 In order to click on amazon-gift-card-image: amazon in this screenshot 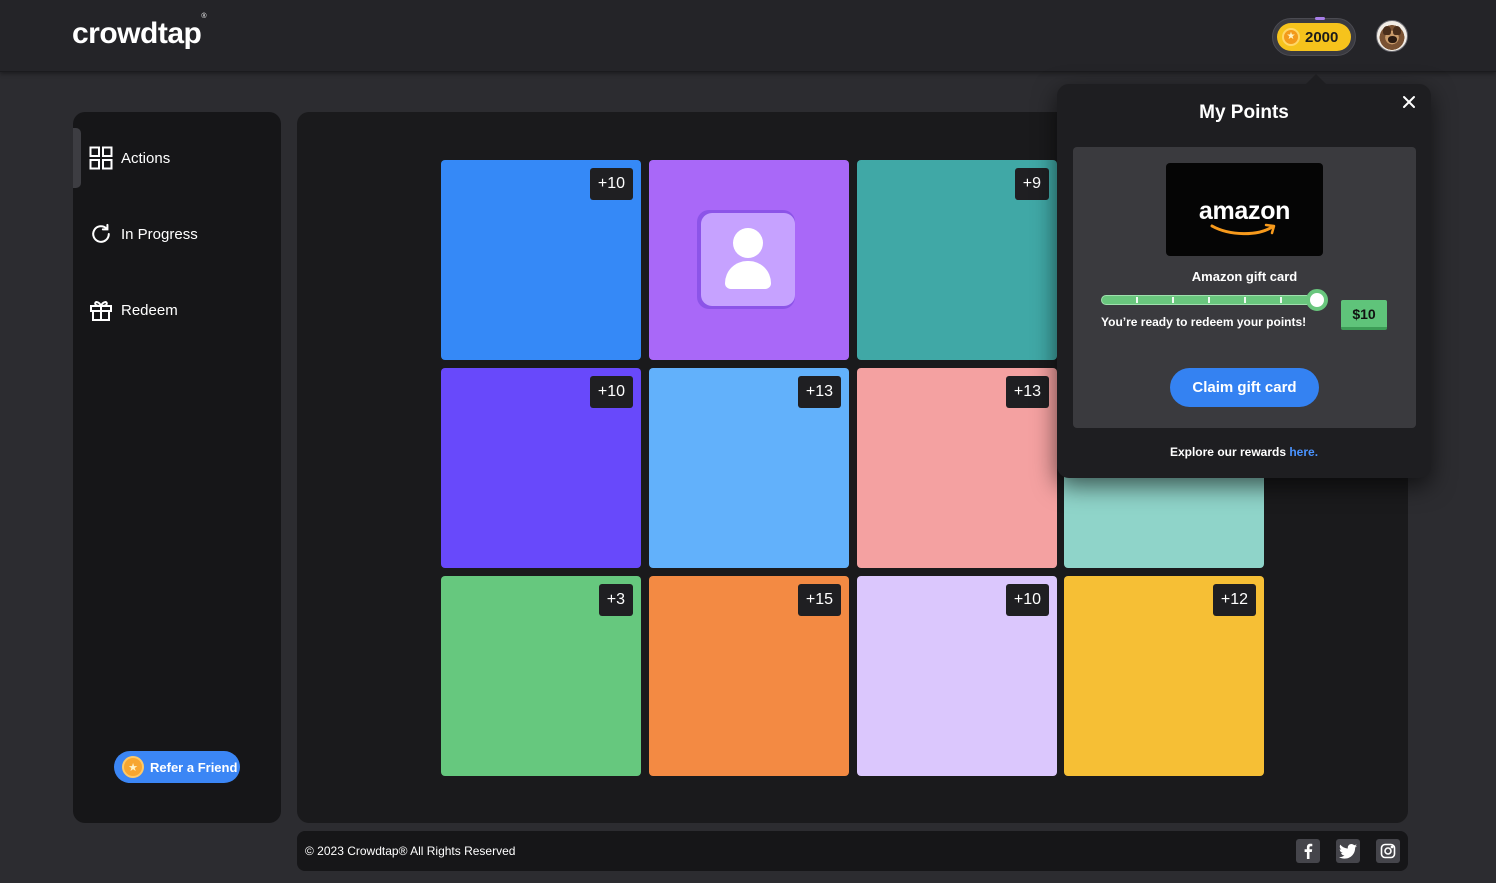, I will do `click(1244, 209)`.